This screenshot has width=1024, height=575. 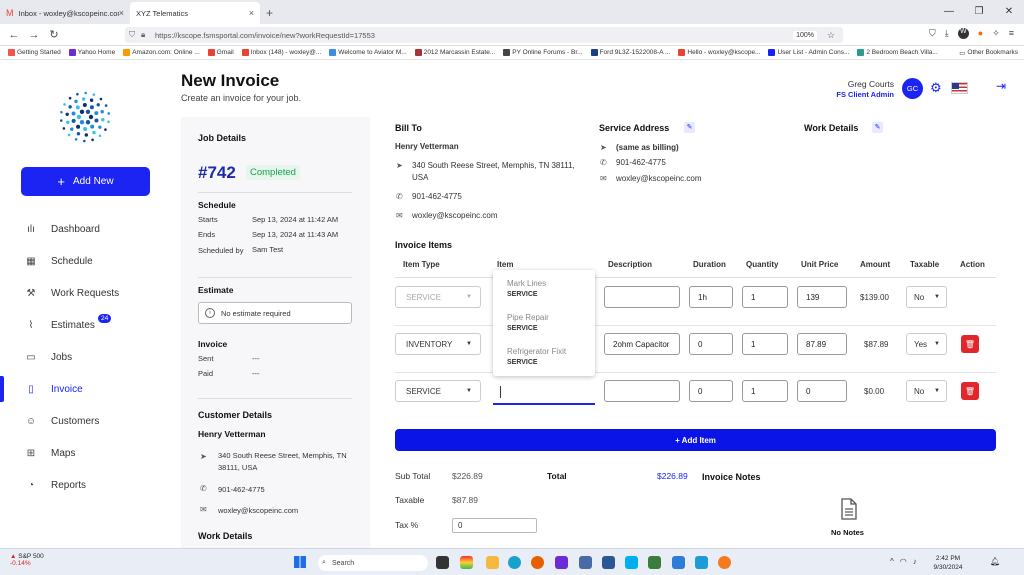 What do you see at coordinates (822, 391) in the screenshot?
I see `unit-price-input: 0` at bounding box center [822, 391].